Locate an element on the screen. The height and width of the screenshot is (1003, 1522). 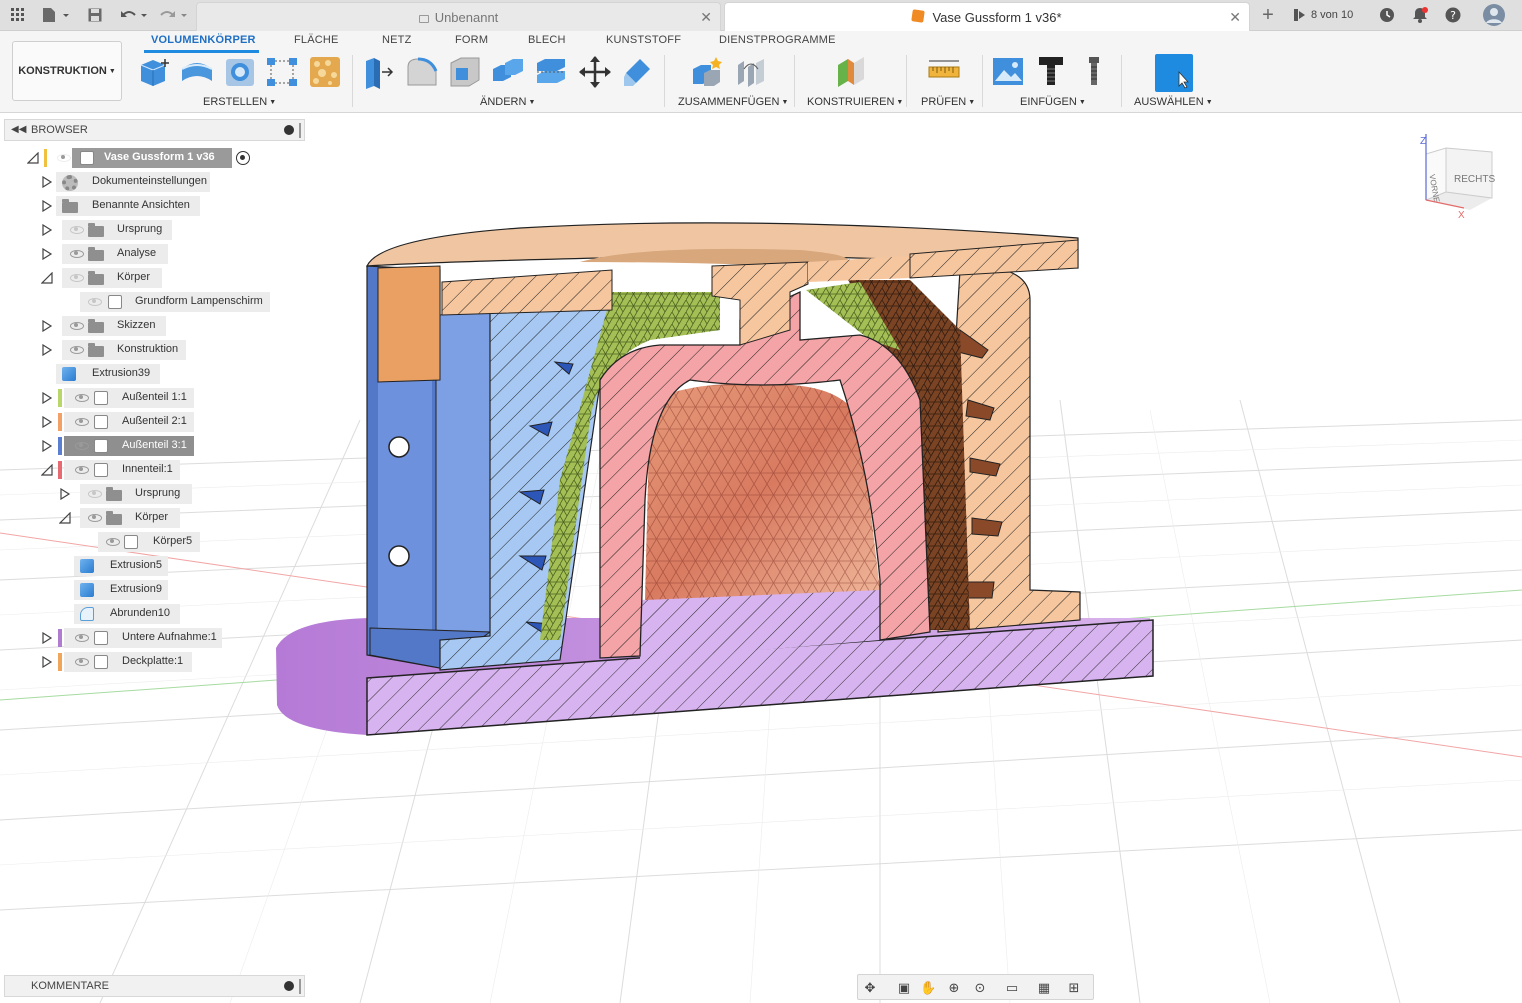
tree-skizzen: Skizzen is located at coordinates (150, 326).